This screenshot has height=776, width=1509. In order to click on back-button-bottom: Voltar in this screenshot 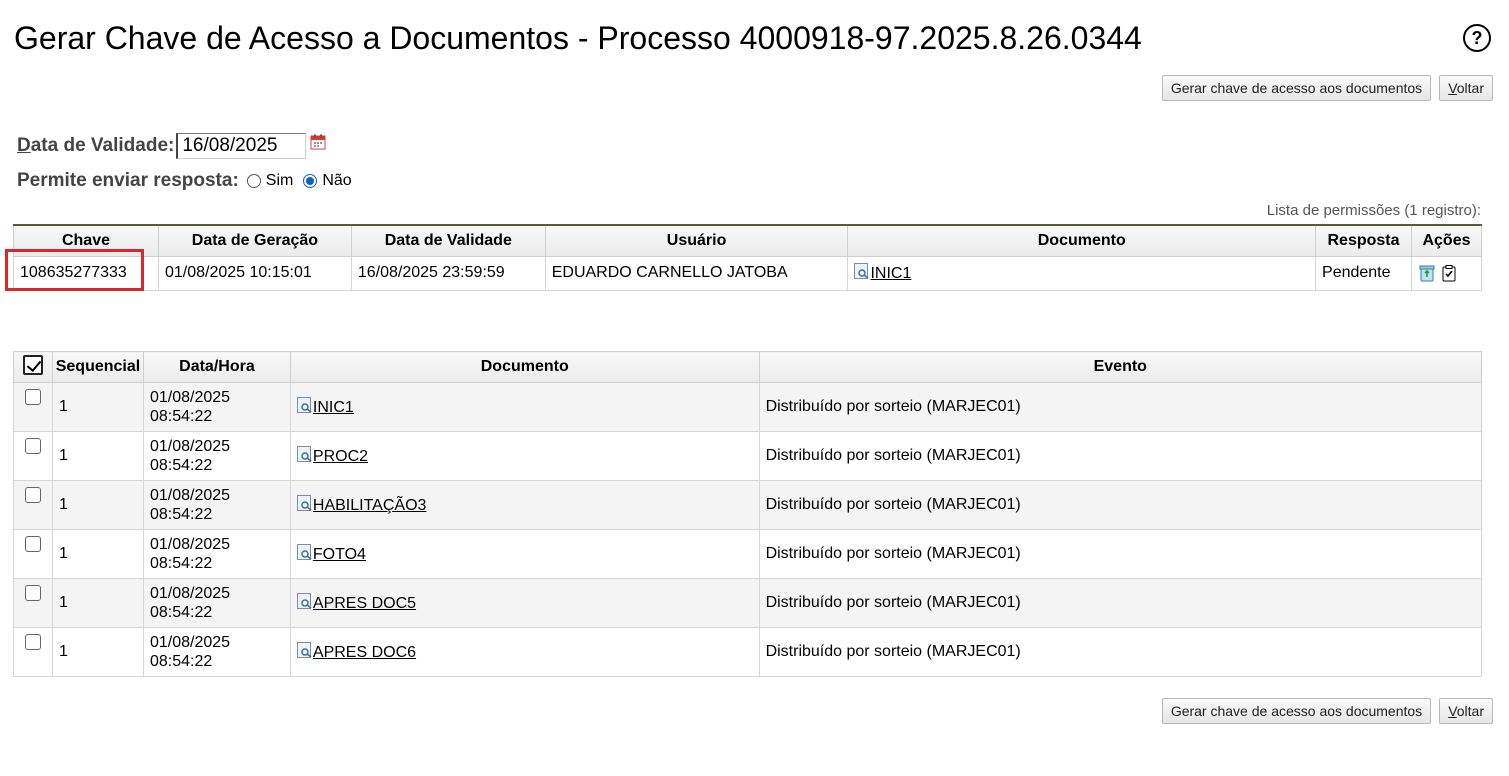, I will do `click(1466, 711)`.